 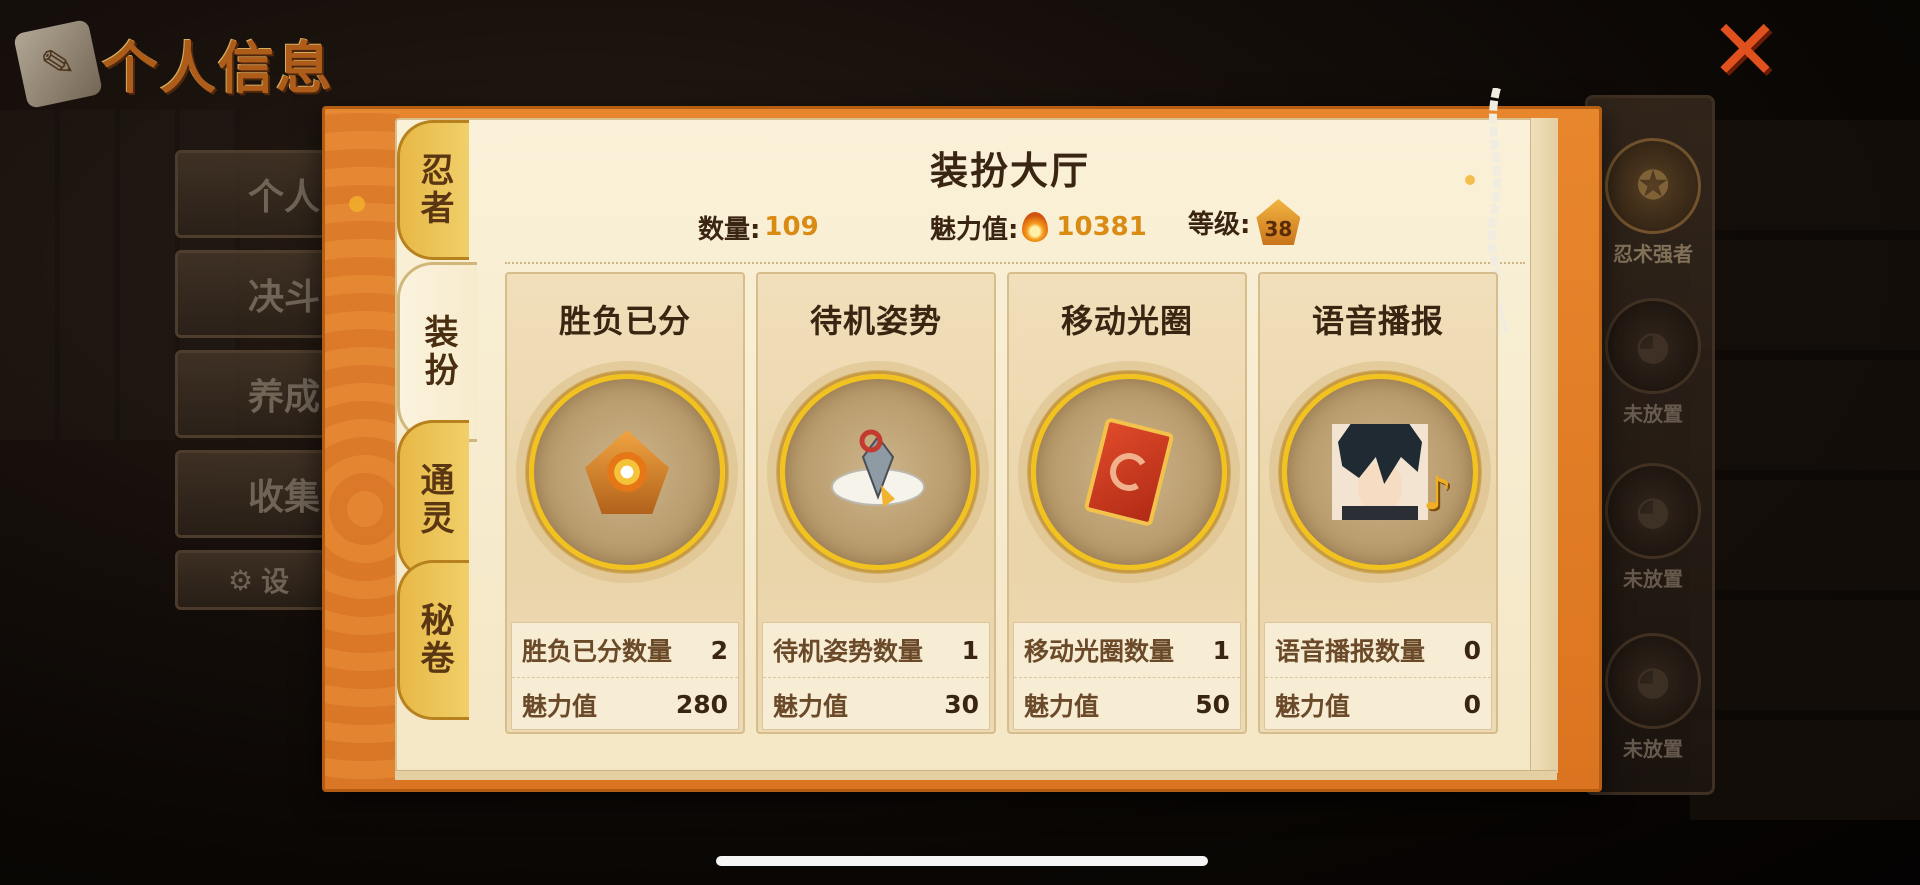 What do you see at coordinates (284, 397) in the screenshot?
I see `menu-item-label: 养成` at bounding box center [284, 397].